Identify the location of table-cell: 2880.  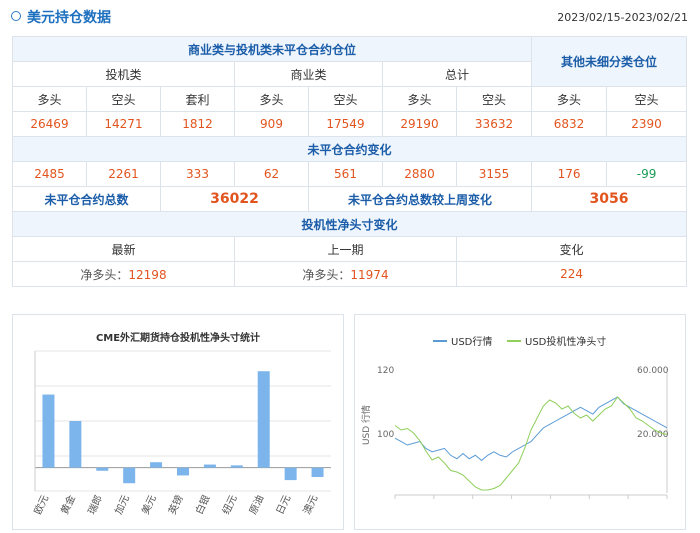
(419, 174).